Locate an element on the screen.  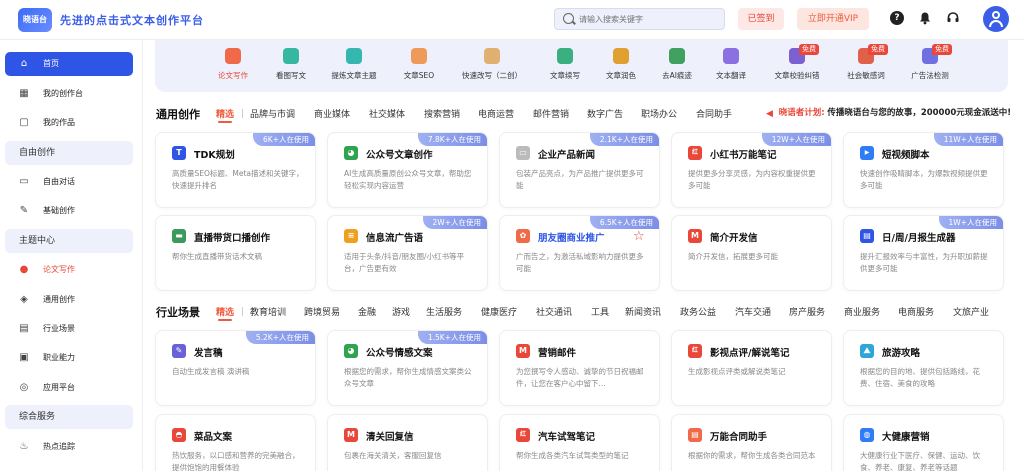
help-icon: ? is located at coordinates (897, 18).